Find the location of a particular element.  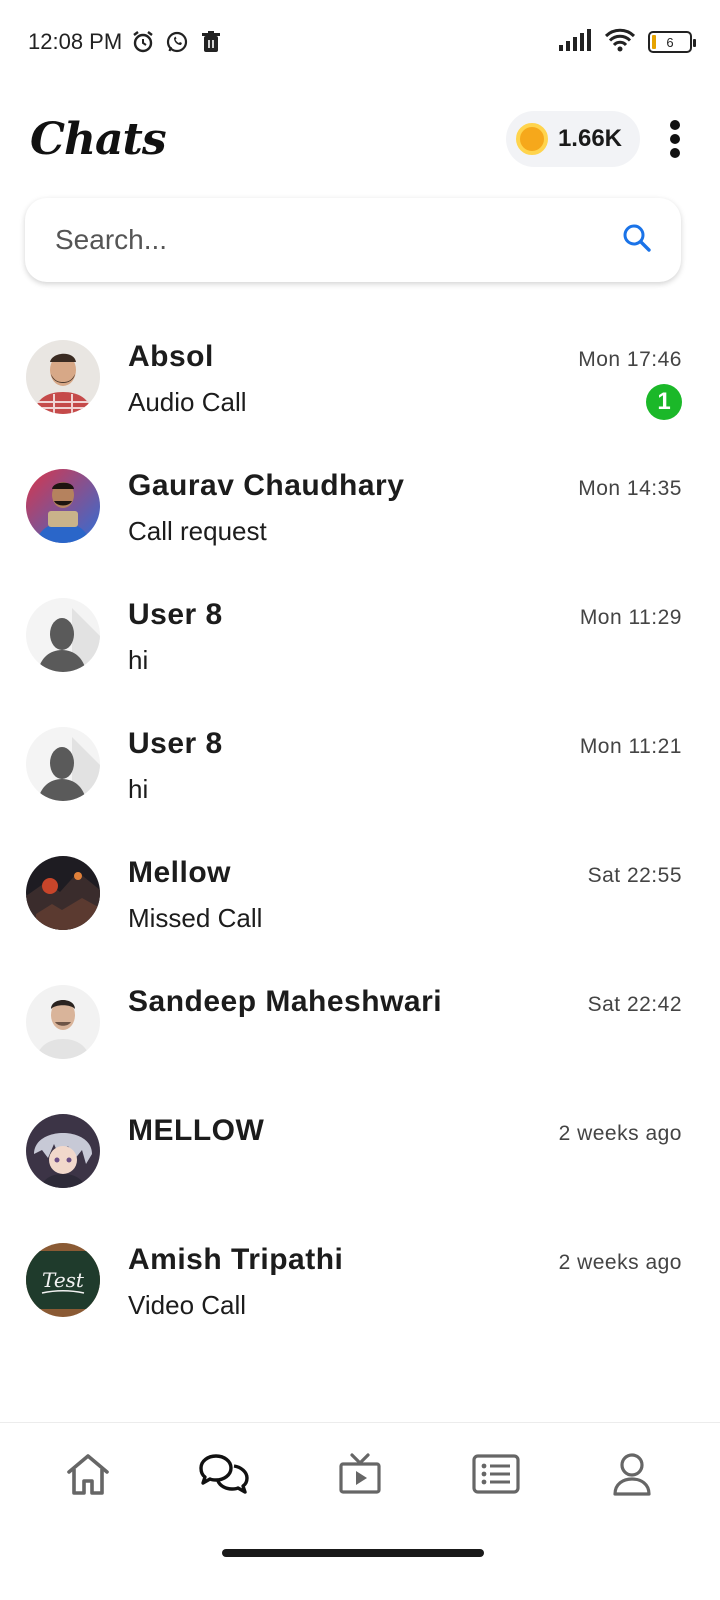

status-bar: 12:08 PM 6 is located at coordinates (360, 42).